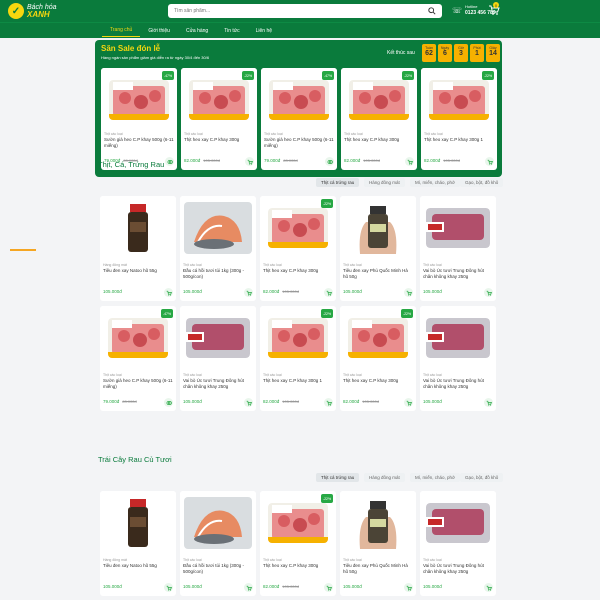 The width and height of the screenshot is (600, 600). I want to click on countdown-value: 1, so click(477, 53).